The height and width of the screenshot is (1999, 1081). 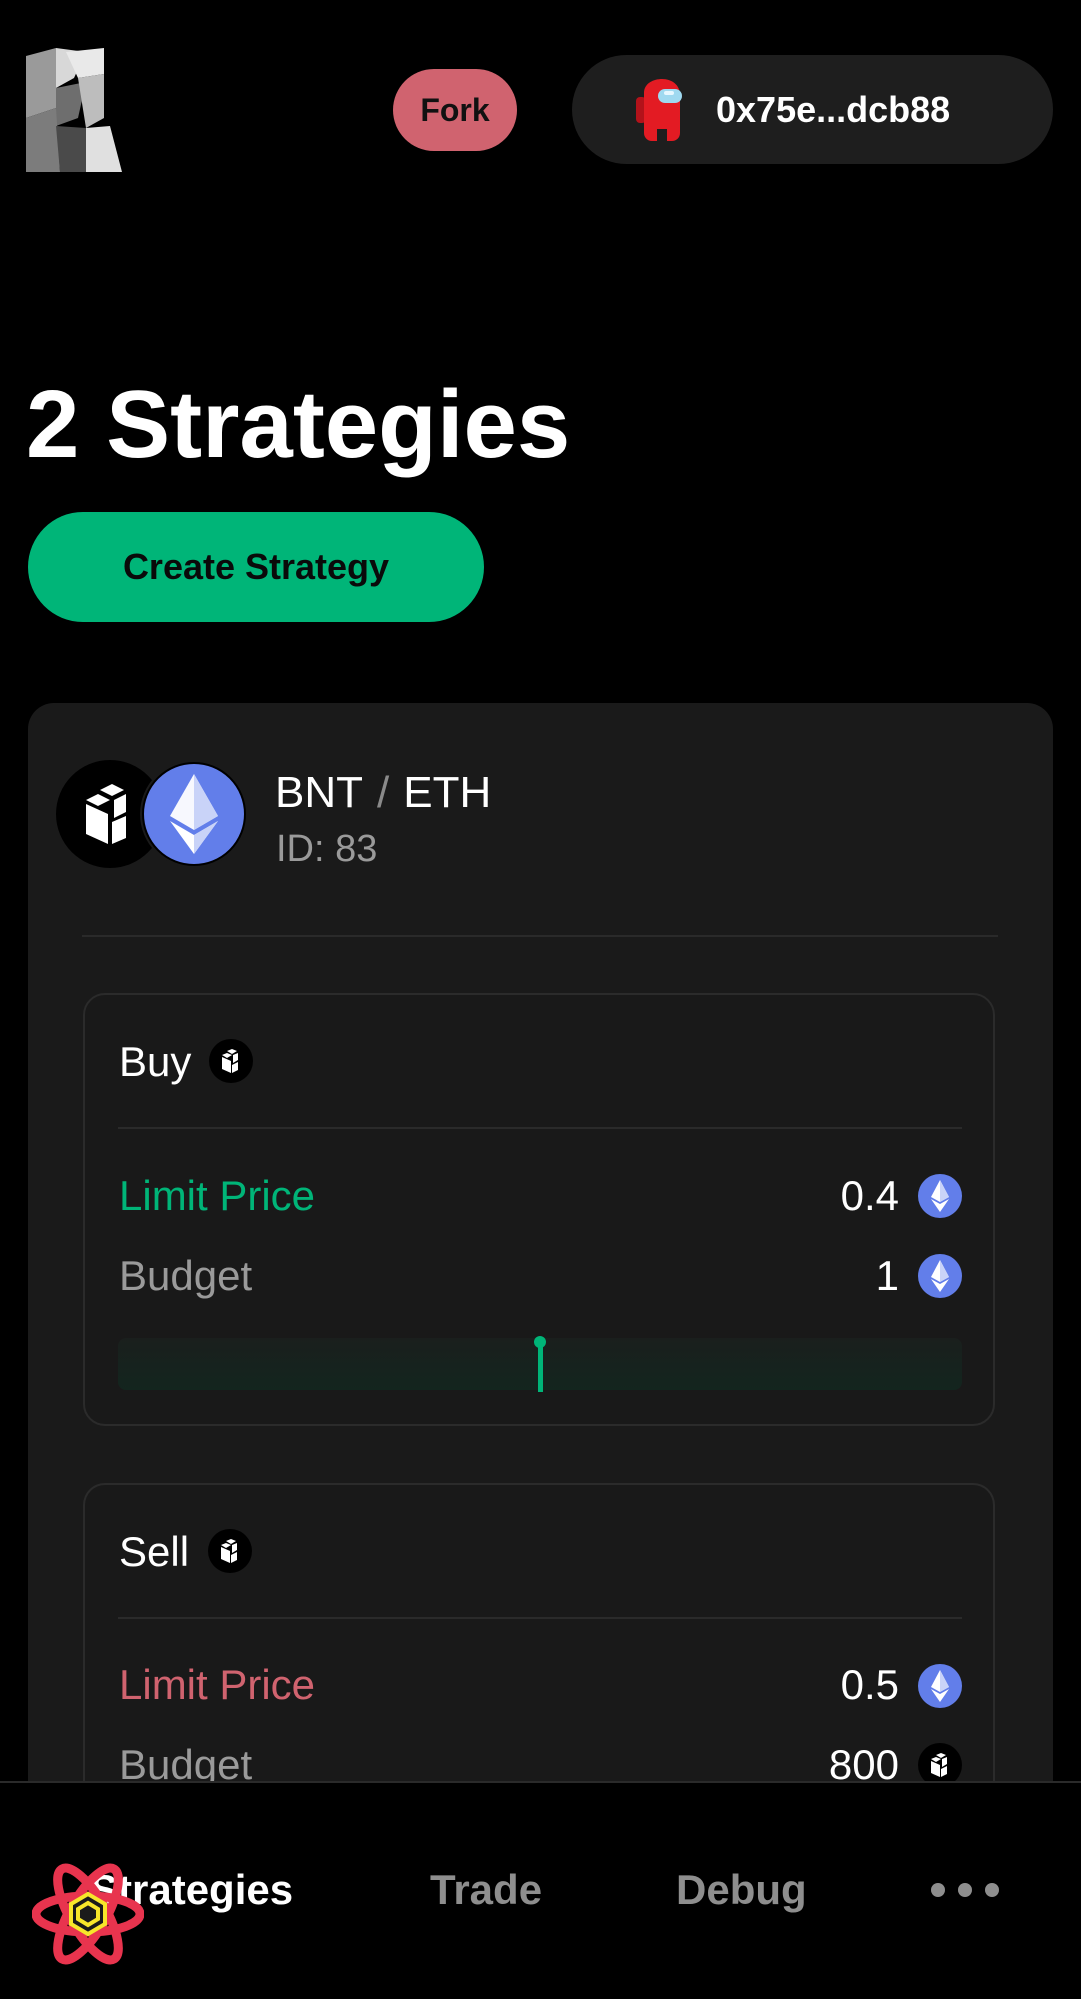 What do you see at coordinates (540, 1128) in the screenshot?
I see `buy-divider` at bounding box center [540, 1128].